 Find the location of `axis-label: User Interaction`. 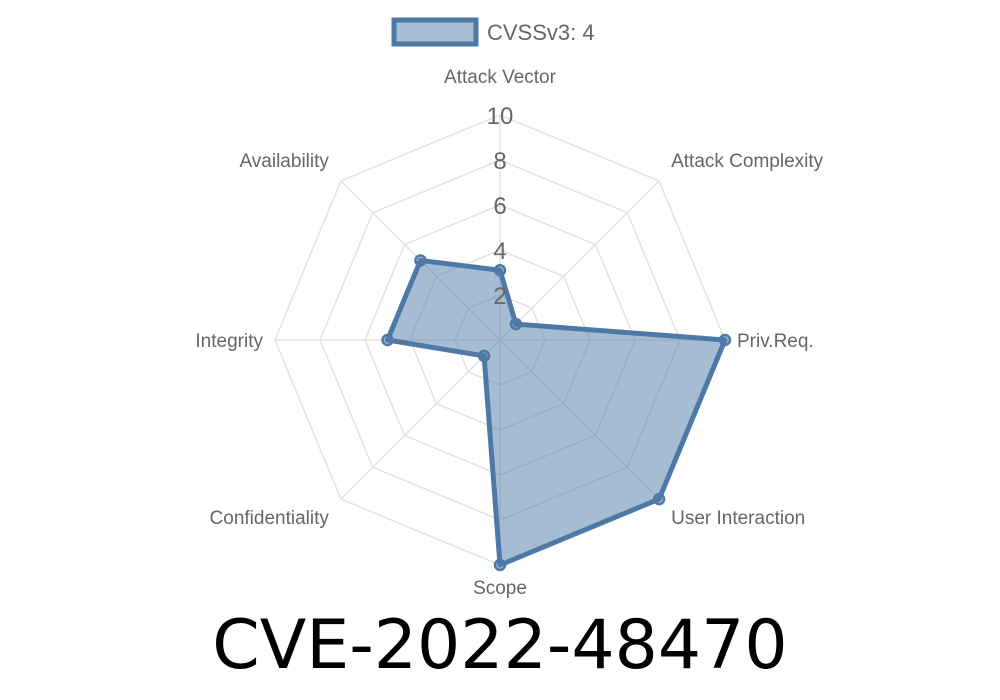

axis-label: User Interaction is located at coordinates (738, 518).